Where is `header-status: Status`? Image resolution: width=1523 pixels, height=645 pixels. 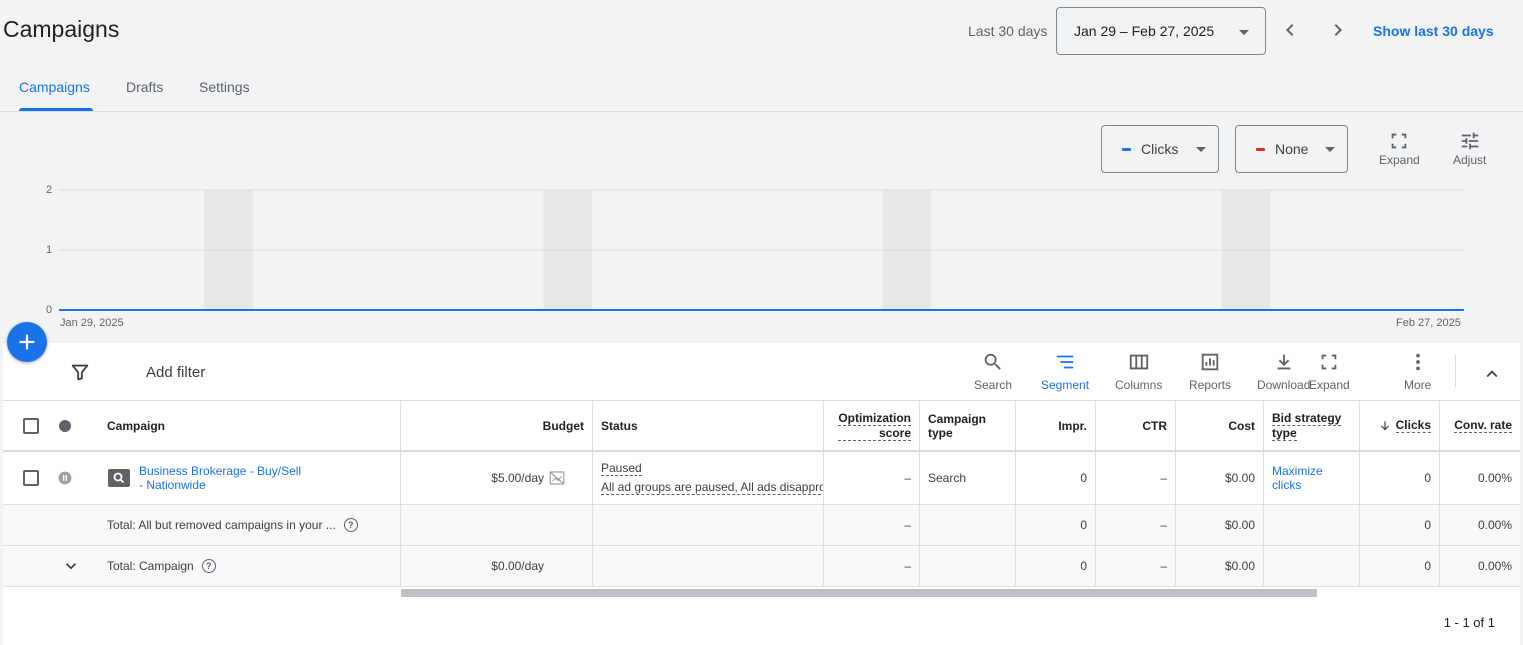
header-status: Status is located at coordinates (708, 425).